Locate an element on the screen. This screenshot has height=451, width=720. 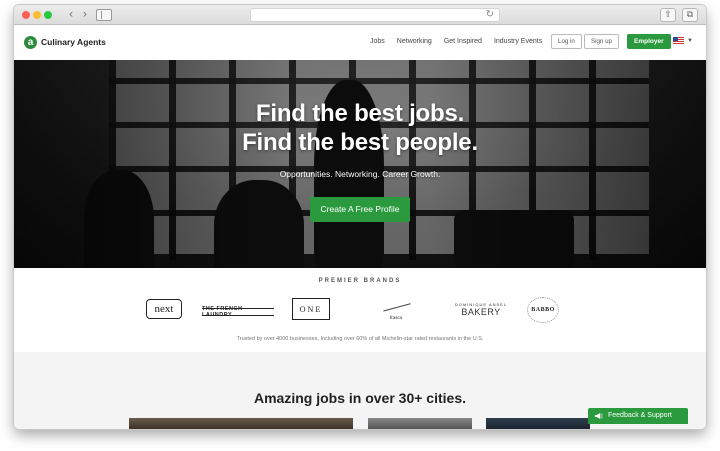
feedback-label: Feedback & Support is located at coordinates (640, 415).